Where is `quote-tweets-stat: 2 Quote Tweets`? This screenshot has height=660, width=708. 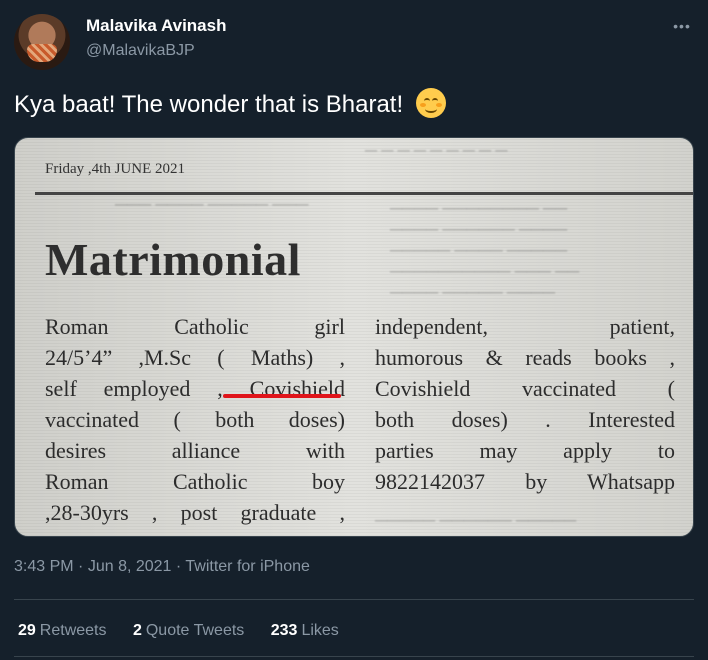 quote-tweets-stat: 2 Quote Tweets is located at coordinates (188, 631).